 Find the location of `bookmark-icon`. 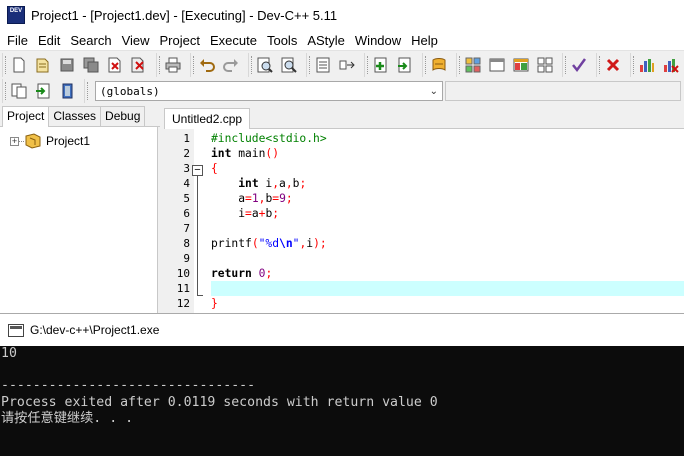

bookmark-icon is located at coordinates (439, 65).